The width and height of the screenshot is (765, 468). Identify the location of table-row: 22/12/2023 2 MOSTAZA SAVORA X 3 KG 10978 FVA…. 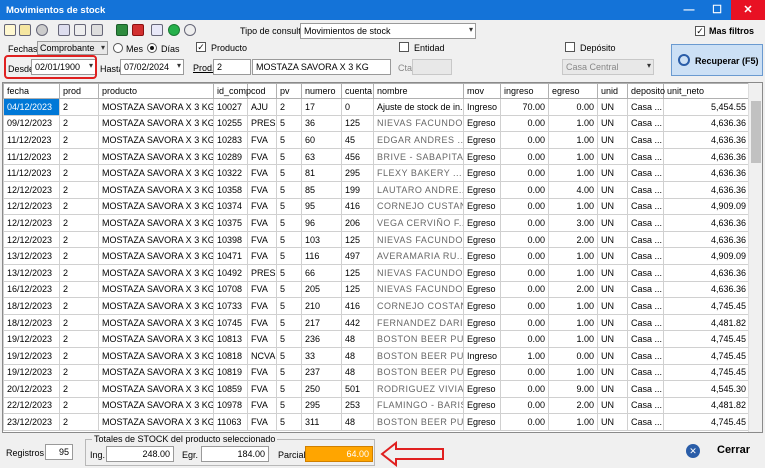
(376, 405).